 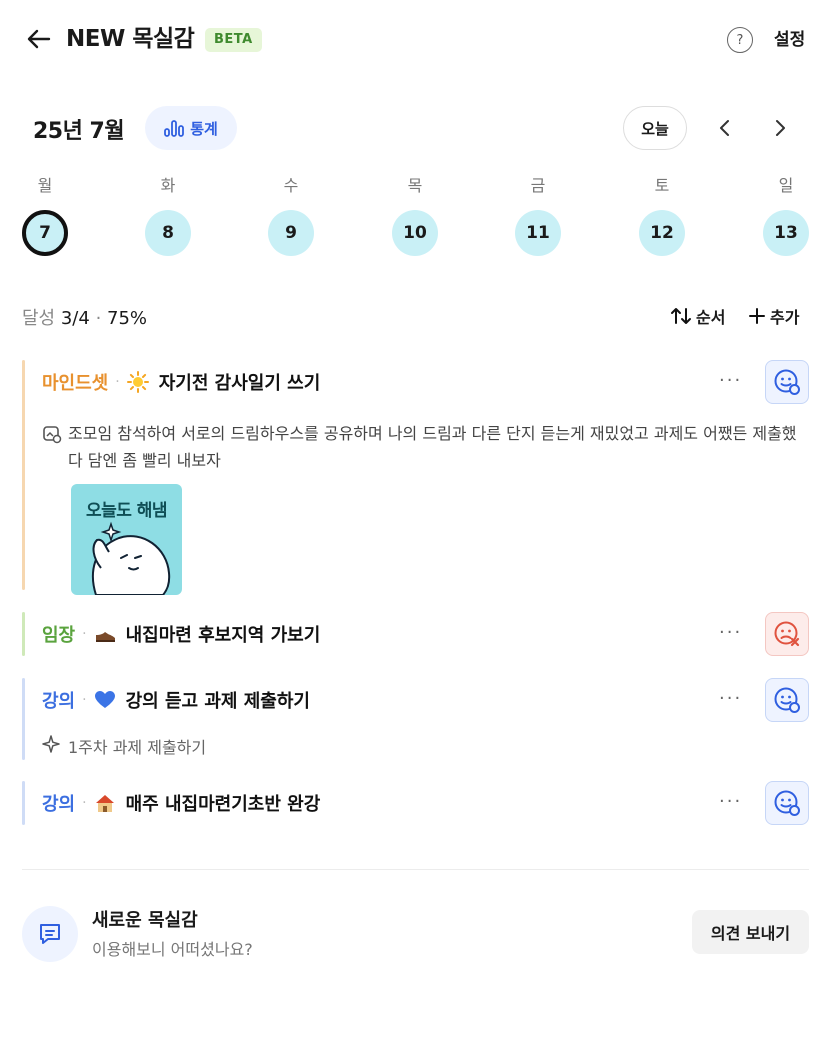 What do you see at coordinates (145, 920) in the screenshot?
I see `feedback-title: 새로운 목실감` at bounding box center [145, 920].